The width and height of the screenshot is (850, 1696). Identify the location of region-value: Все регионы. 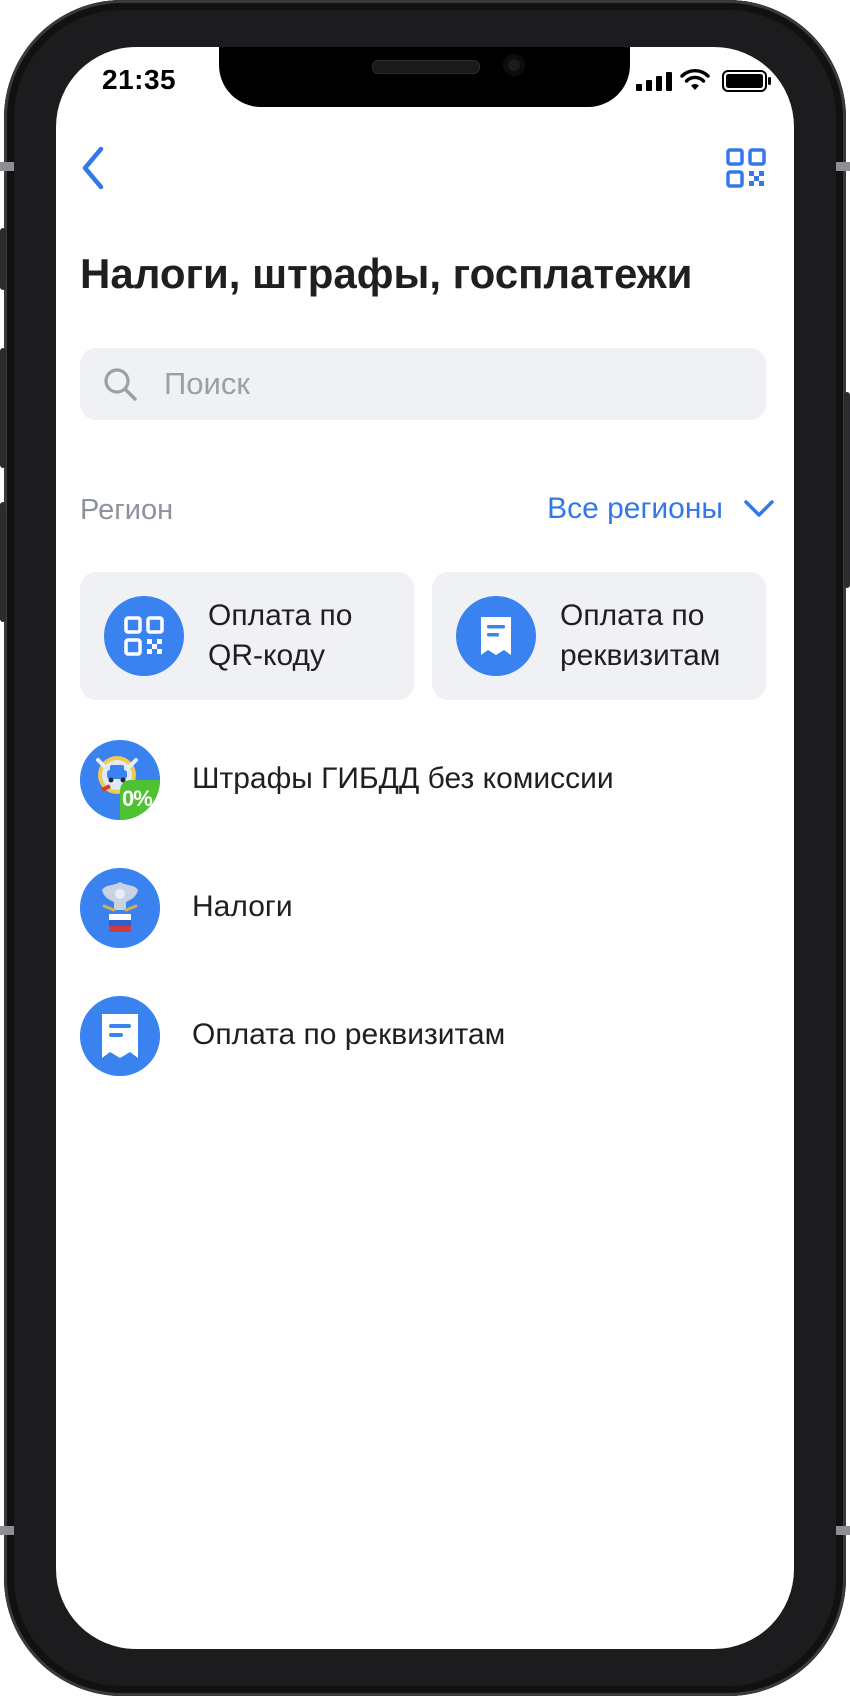
(635, 509).